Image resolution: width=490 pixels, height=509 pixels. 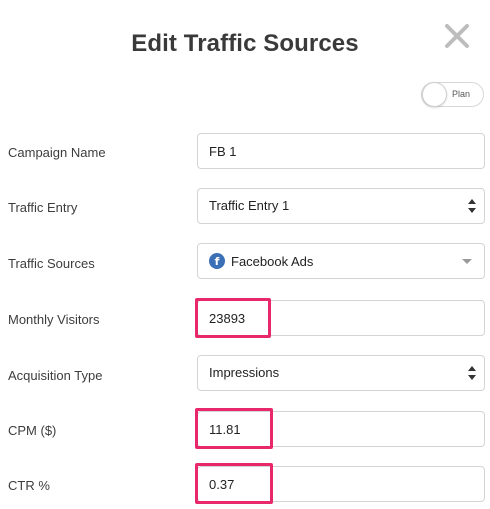 I want to click on traffic-entry-label: Traffic Entry, so click(x=43, y=207).